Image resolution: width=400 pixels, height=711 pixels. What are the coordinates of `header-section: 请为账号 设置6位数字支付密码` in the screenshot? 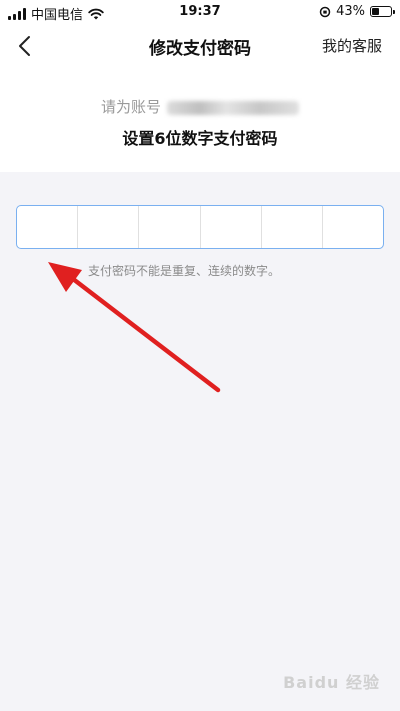 It's located at (200, 120).